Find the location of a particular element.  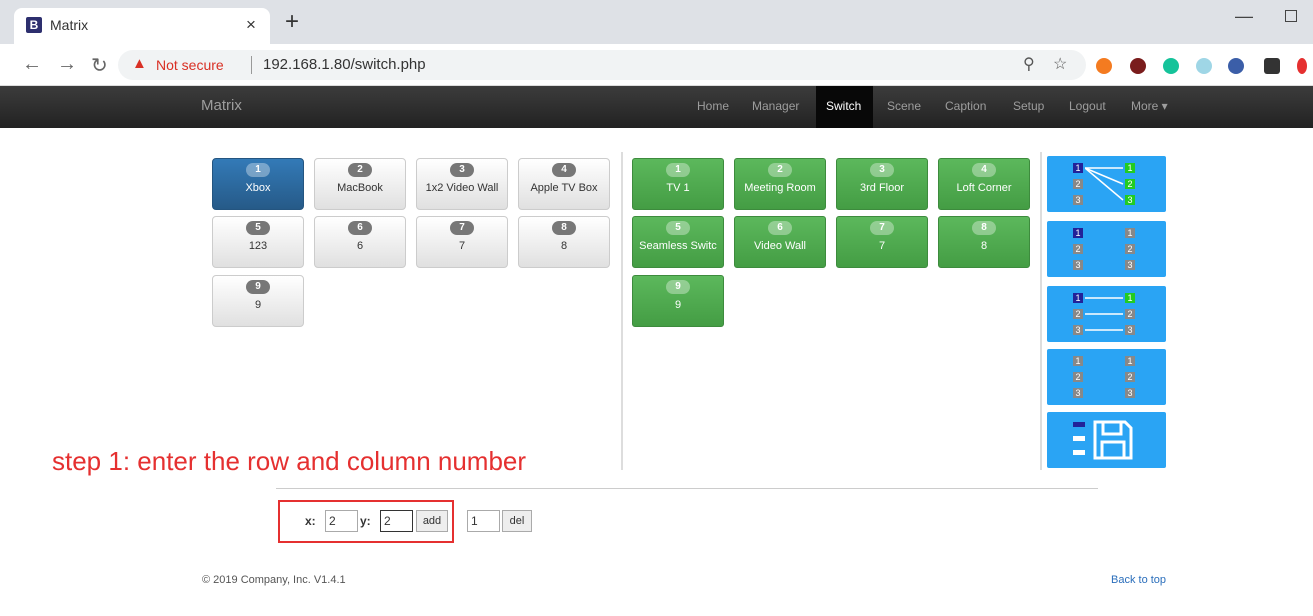

source-button: 9 9 is located at coordinates (258, 301).